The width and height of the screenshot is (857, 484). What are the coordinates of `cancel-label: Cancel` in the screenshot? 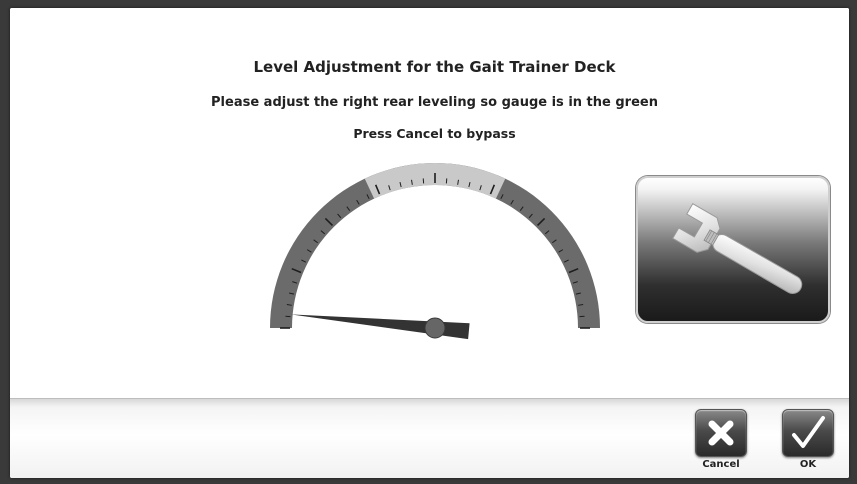 It's located at (721, 464).